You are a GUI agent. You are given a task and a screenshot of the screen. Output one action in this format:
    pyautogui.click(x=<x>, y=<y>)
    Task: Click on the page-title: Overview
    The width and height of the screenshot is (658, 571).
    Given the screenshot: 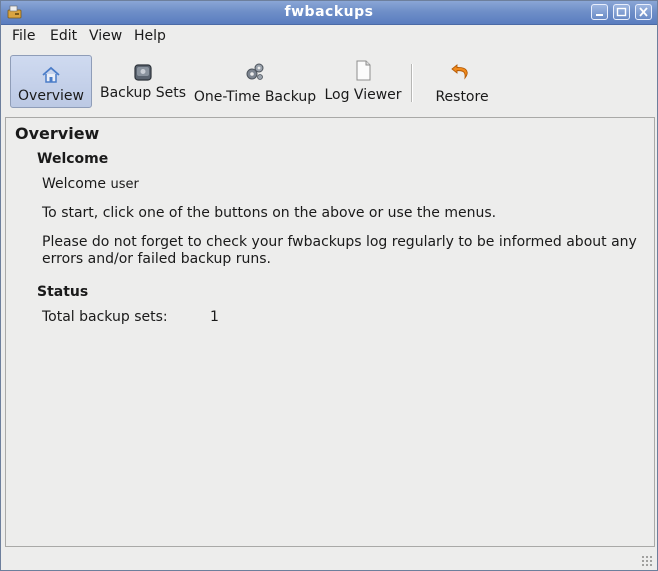 What is the action you would take?
    pyautogui.click(x=57, y=133)
    